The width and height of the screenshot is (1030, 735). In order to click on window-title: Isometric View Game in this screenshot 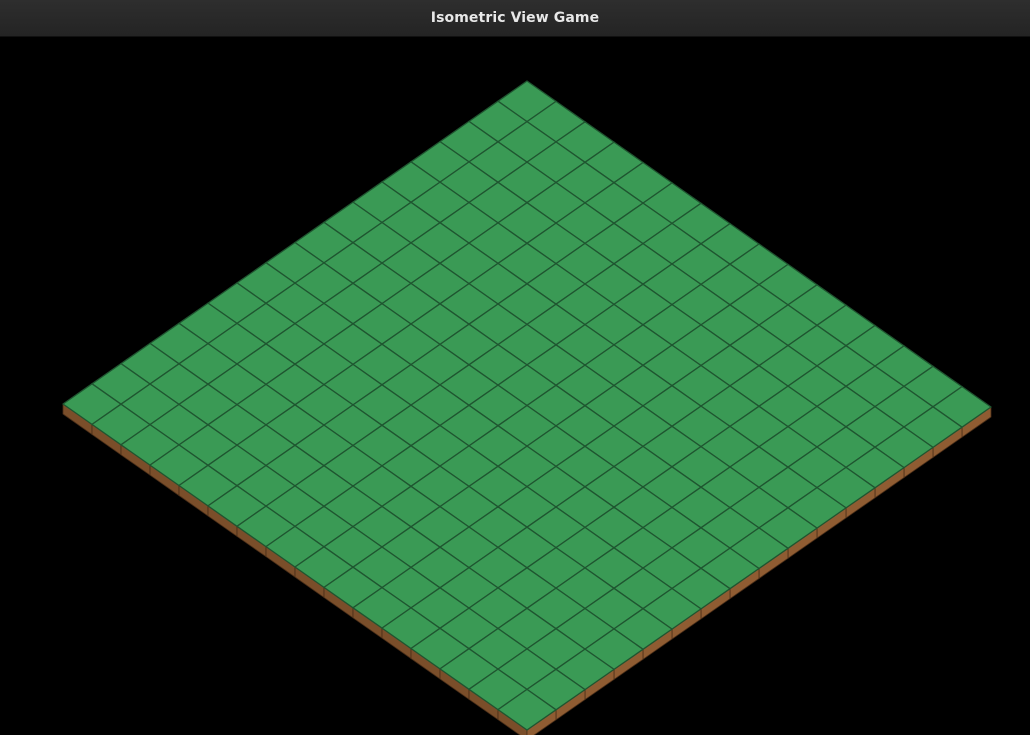, I will do `click(515, 18)`.